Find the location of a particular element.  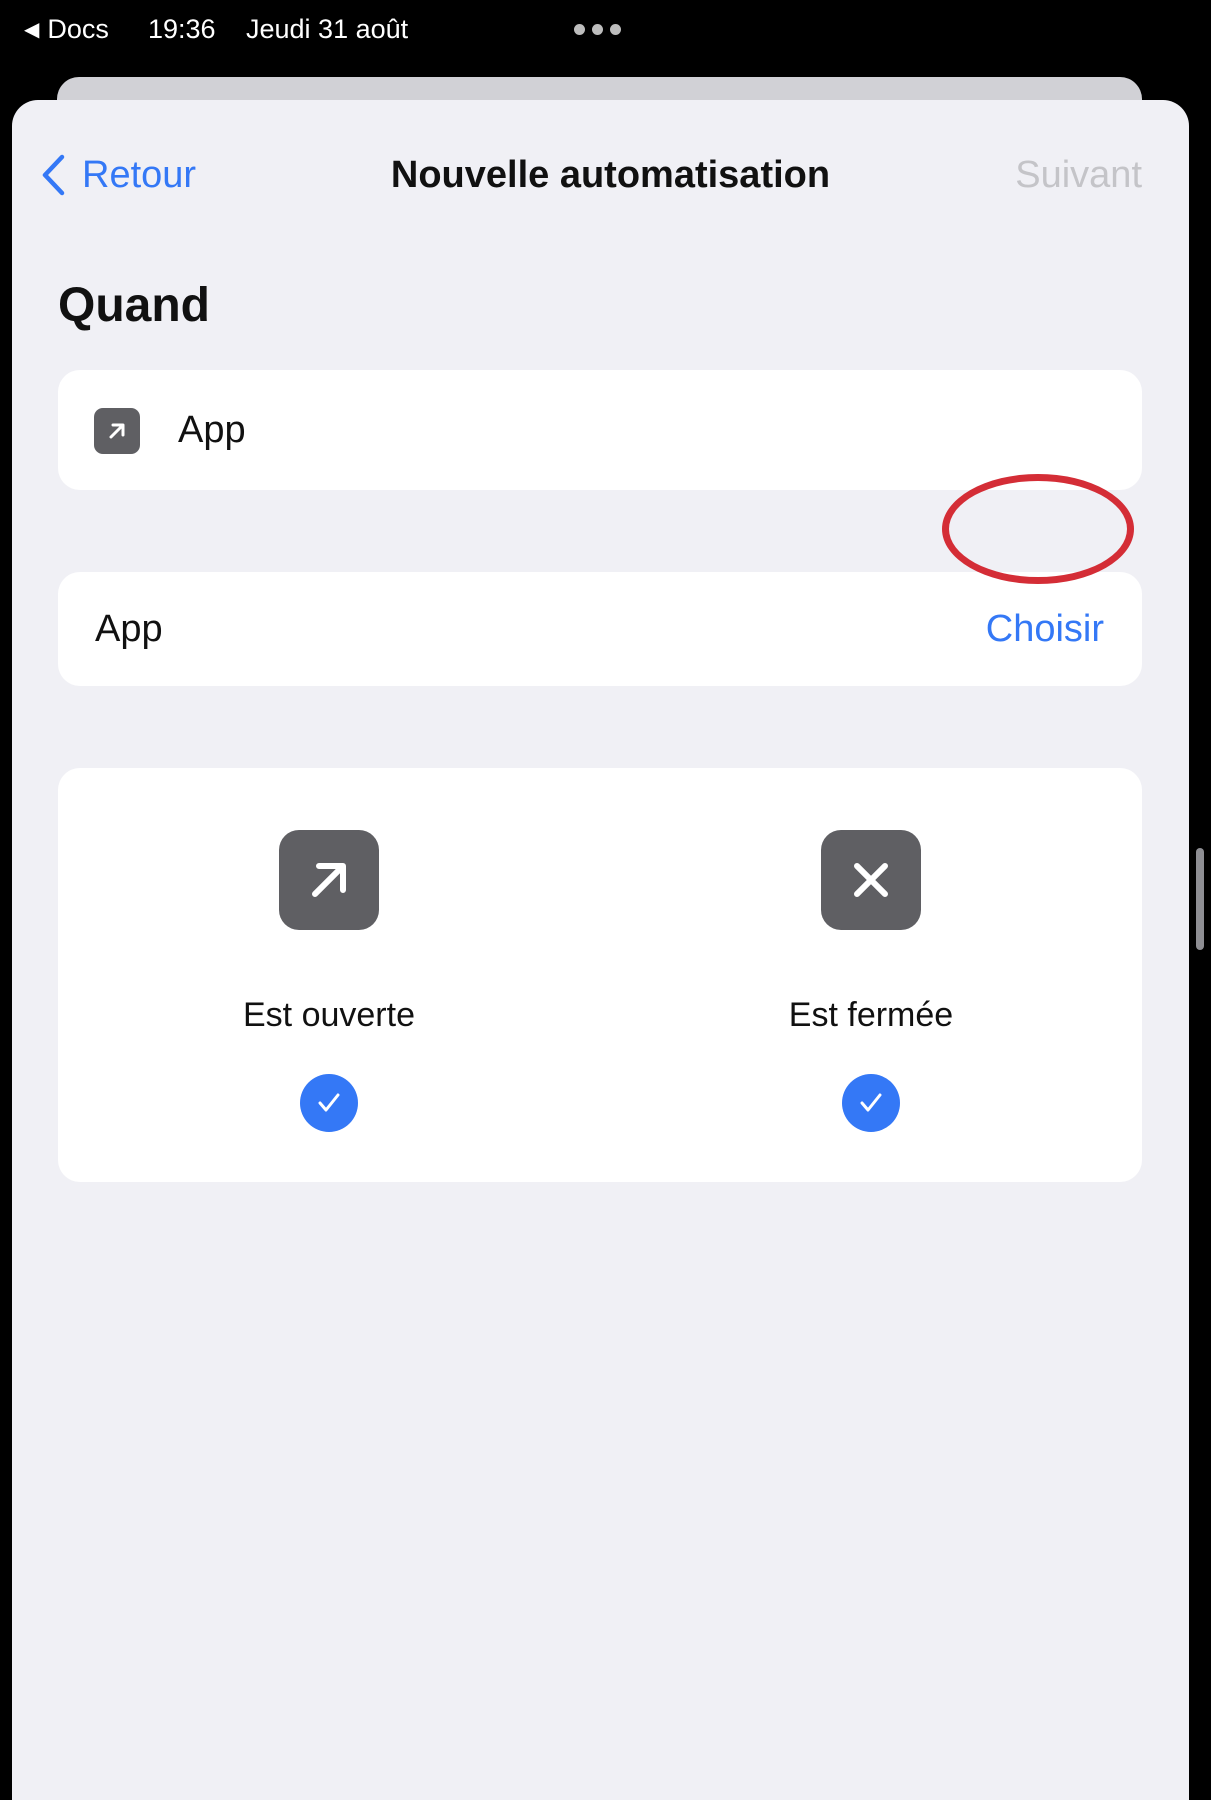

back-app-label: Docs is located at coordinates (78, 29).